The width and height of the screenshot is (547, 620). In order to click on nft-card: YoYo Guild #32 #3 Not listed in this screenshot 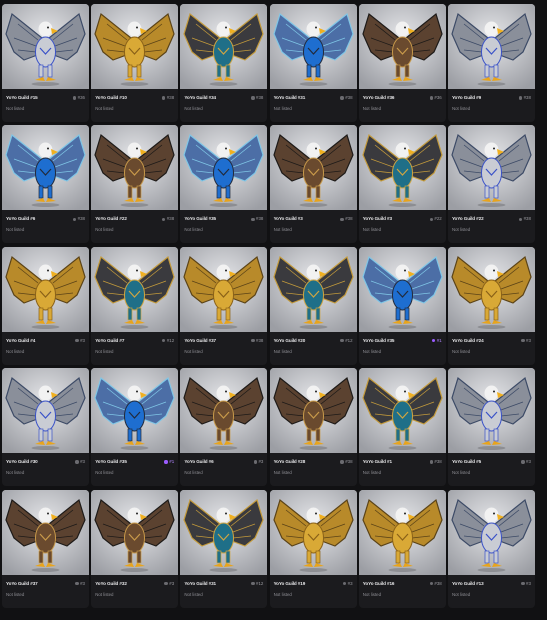, I will do `click(135, 548)`.